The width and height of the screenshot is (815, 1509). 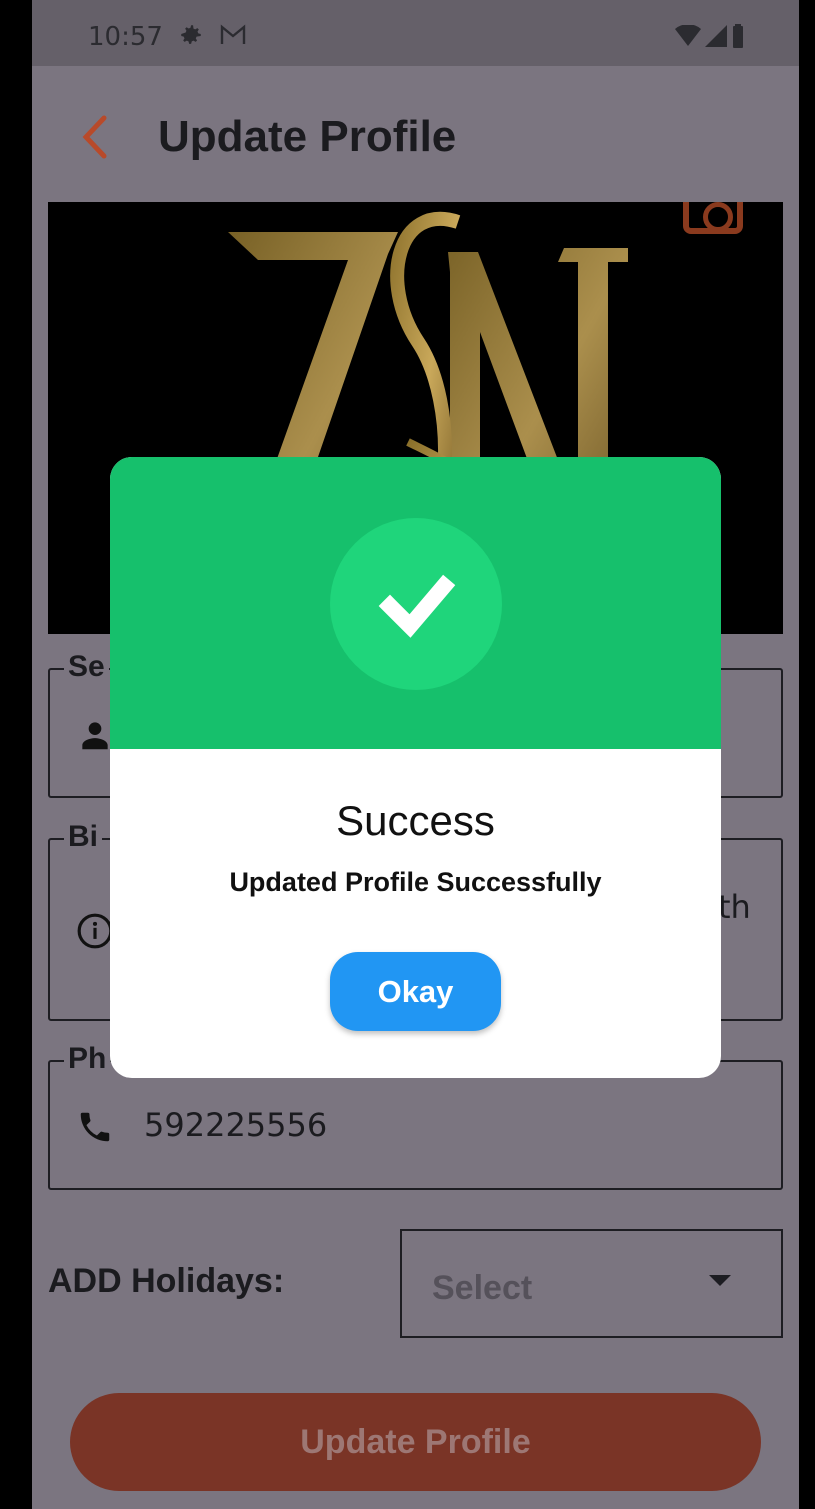 I want to click on update-profile-button: Update Profile, so click(x=415, y=1442).